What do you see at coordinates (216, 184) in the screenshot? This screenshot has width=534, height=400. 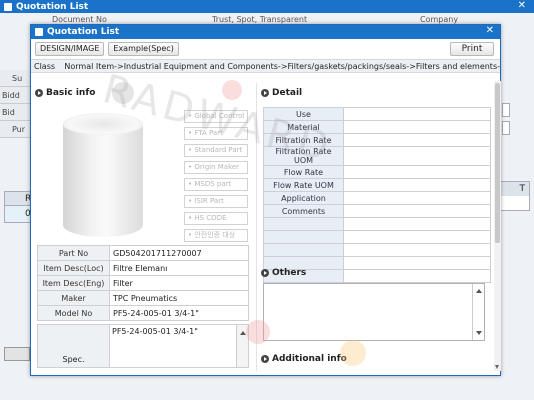 I see `flag-msds-part: • MSDS part` at bounding box center [216, 184].